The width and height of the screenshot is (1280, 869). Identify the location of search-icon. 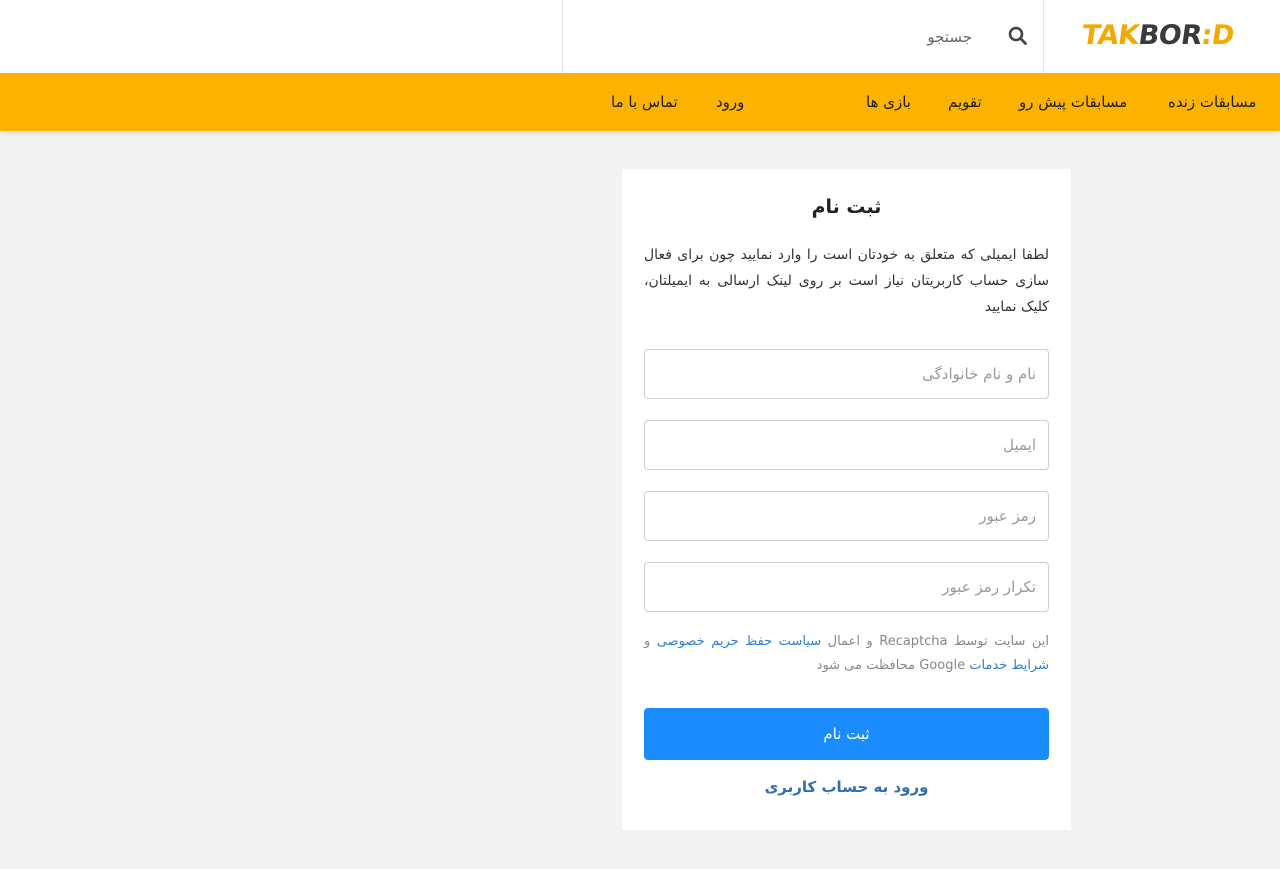
(1018, 36).